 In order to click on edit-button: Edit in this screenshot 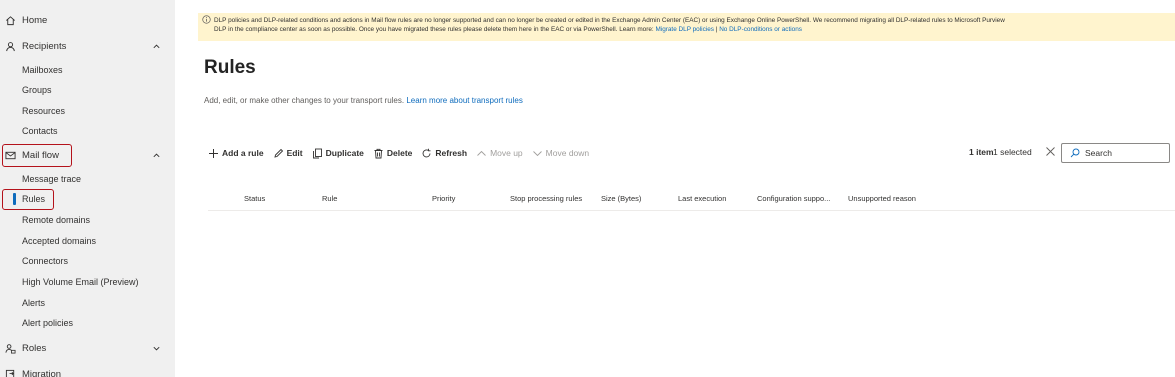, I will do `click(288, 153)`.